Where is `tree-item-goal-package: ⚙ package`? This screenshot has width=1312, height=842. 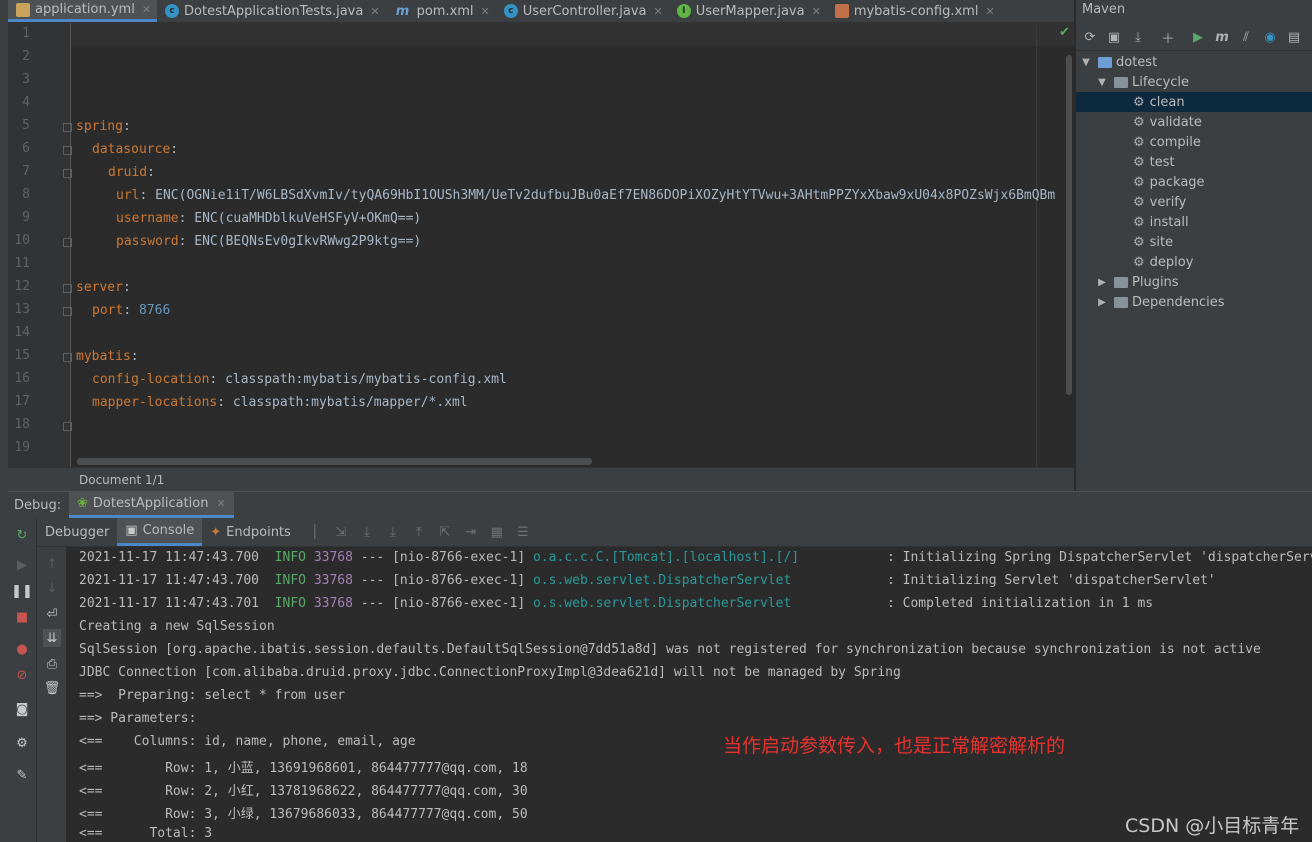
tree-item-goal-package: ⚙ package is located at coordinates (1194, 182).